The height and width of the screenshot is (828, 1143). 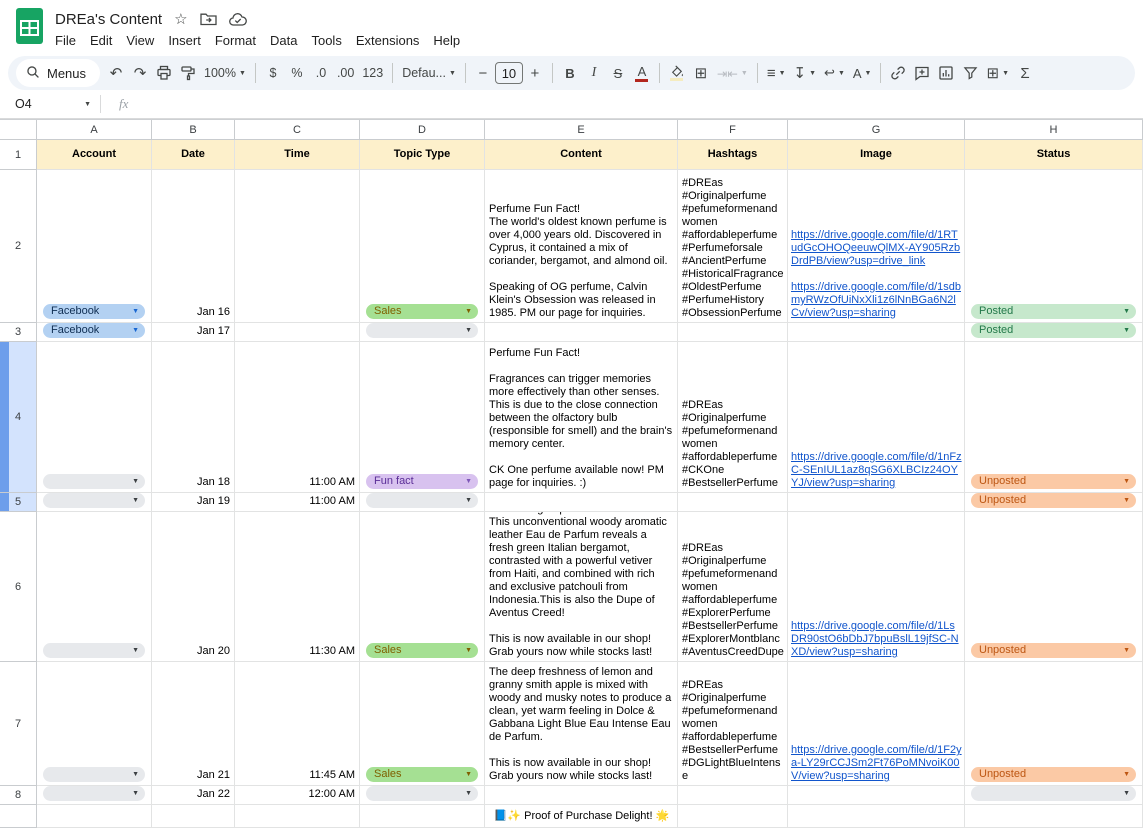 I want to click on cell-C5: 11:00 AM, so click(x=297, y=502).